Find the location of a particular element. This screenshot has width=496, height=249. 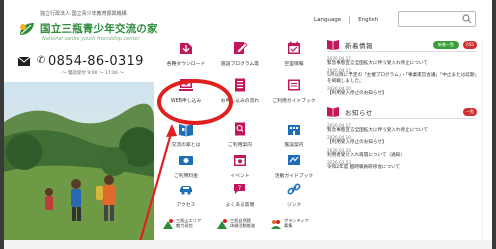

site-subtitle: National sanbe youth friendship center is located at coordinates (91, 39).